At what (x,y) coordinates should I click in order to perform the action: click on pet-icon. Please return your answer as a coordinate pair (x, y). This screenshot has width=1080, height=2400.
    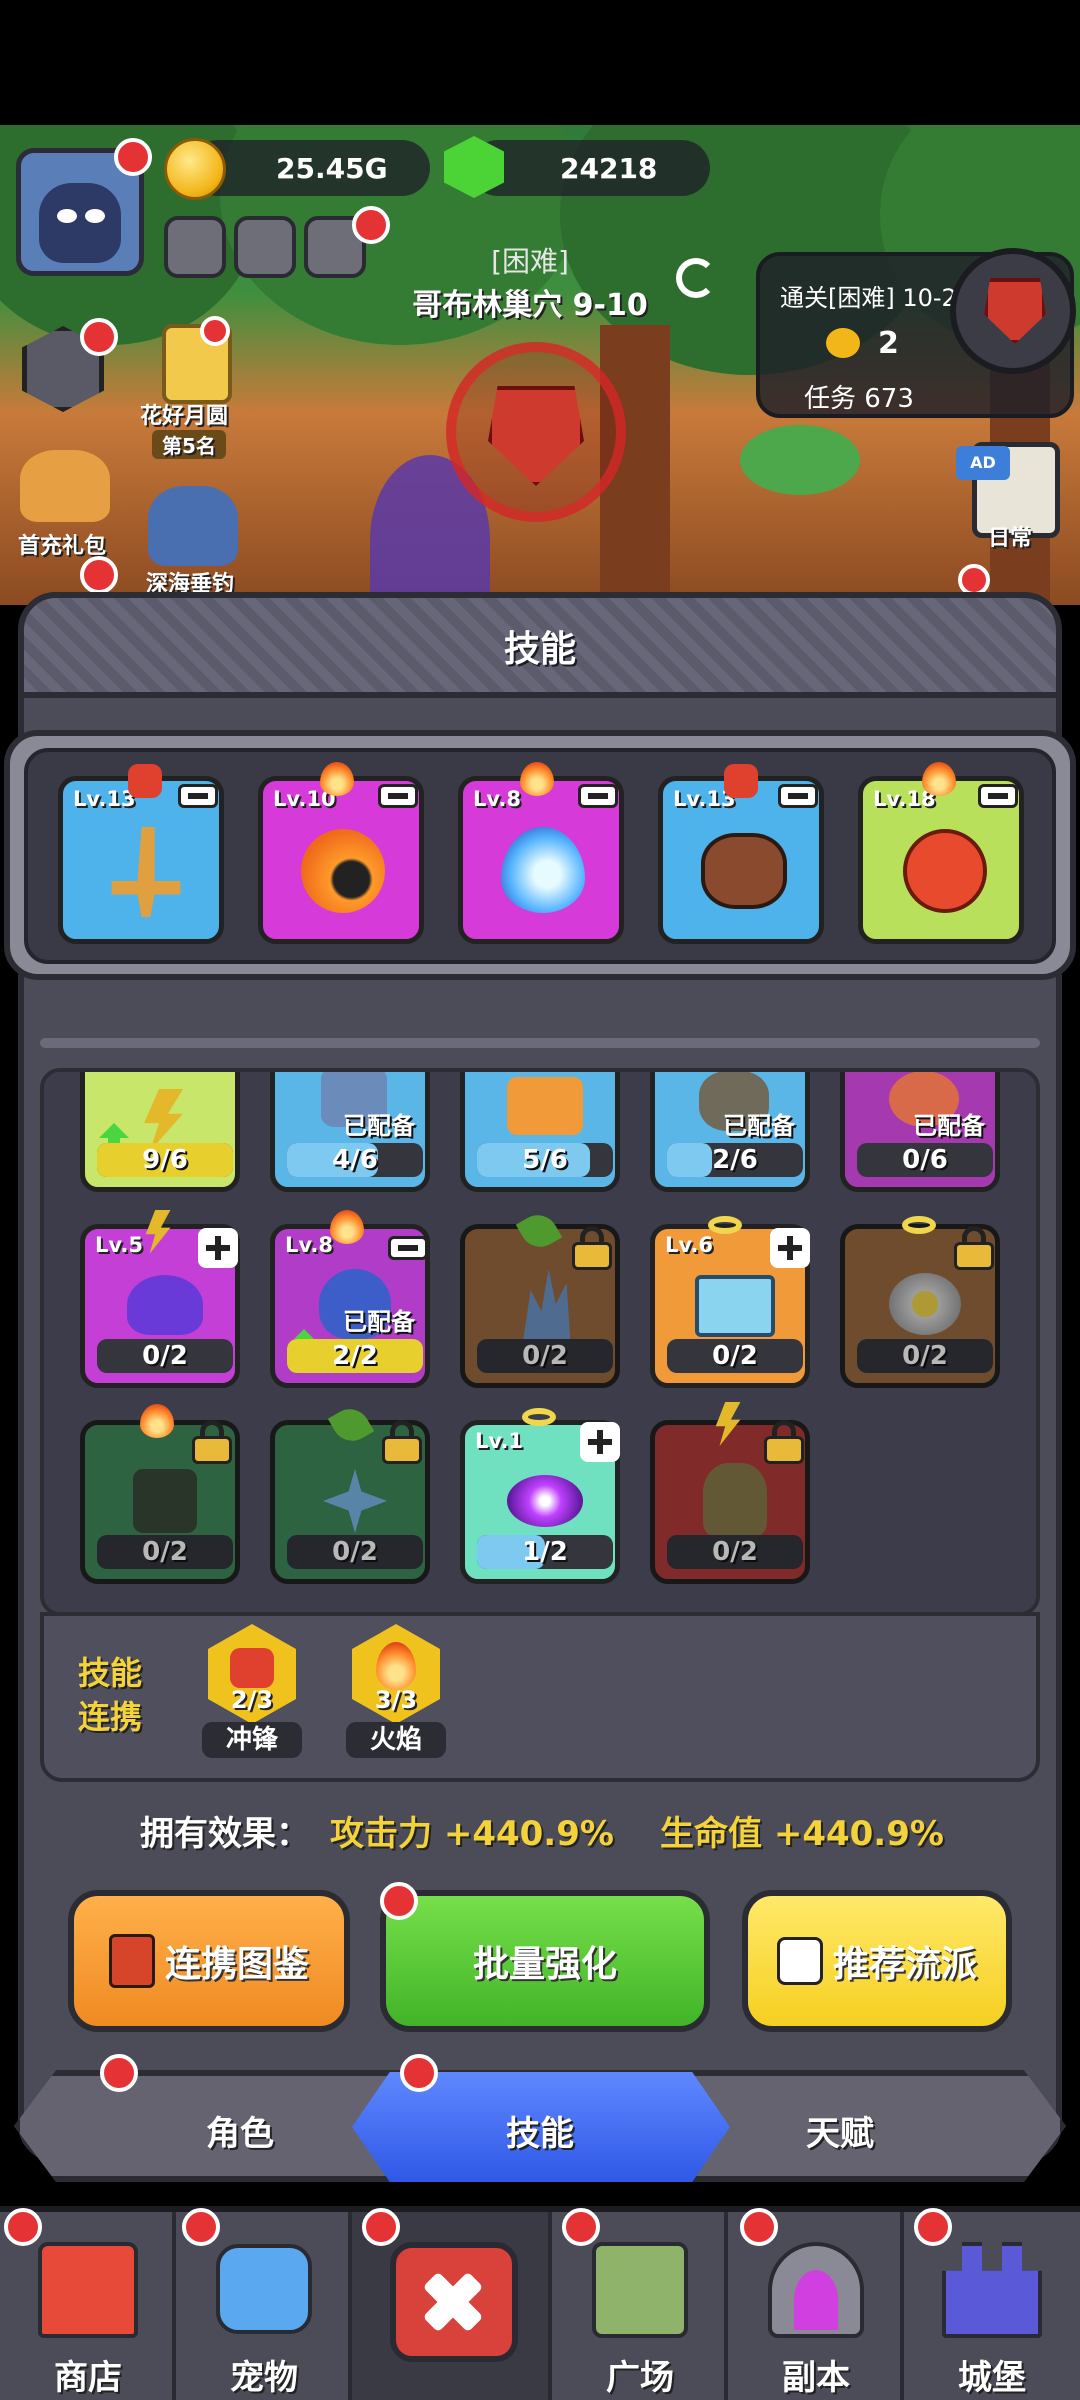
    Looking at the image, I should click on (264, 2289).